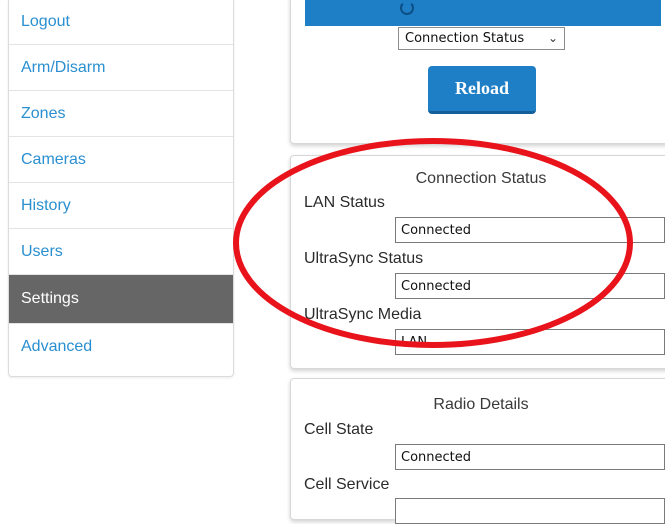 This screenshot has width=665, height=524. Describe the element at coordinates (363, 314) in the screenshot. I see `ultrasync-media-label: UltraSync Media` at that location.